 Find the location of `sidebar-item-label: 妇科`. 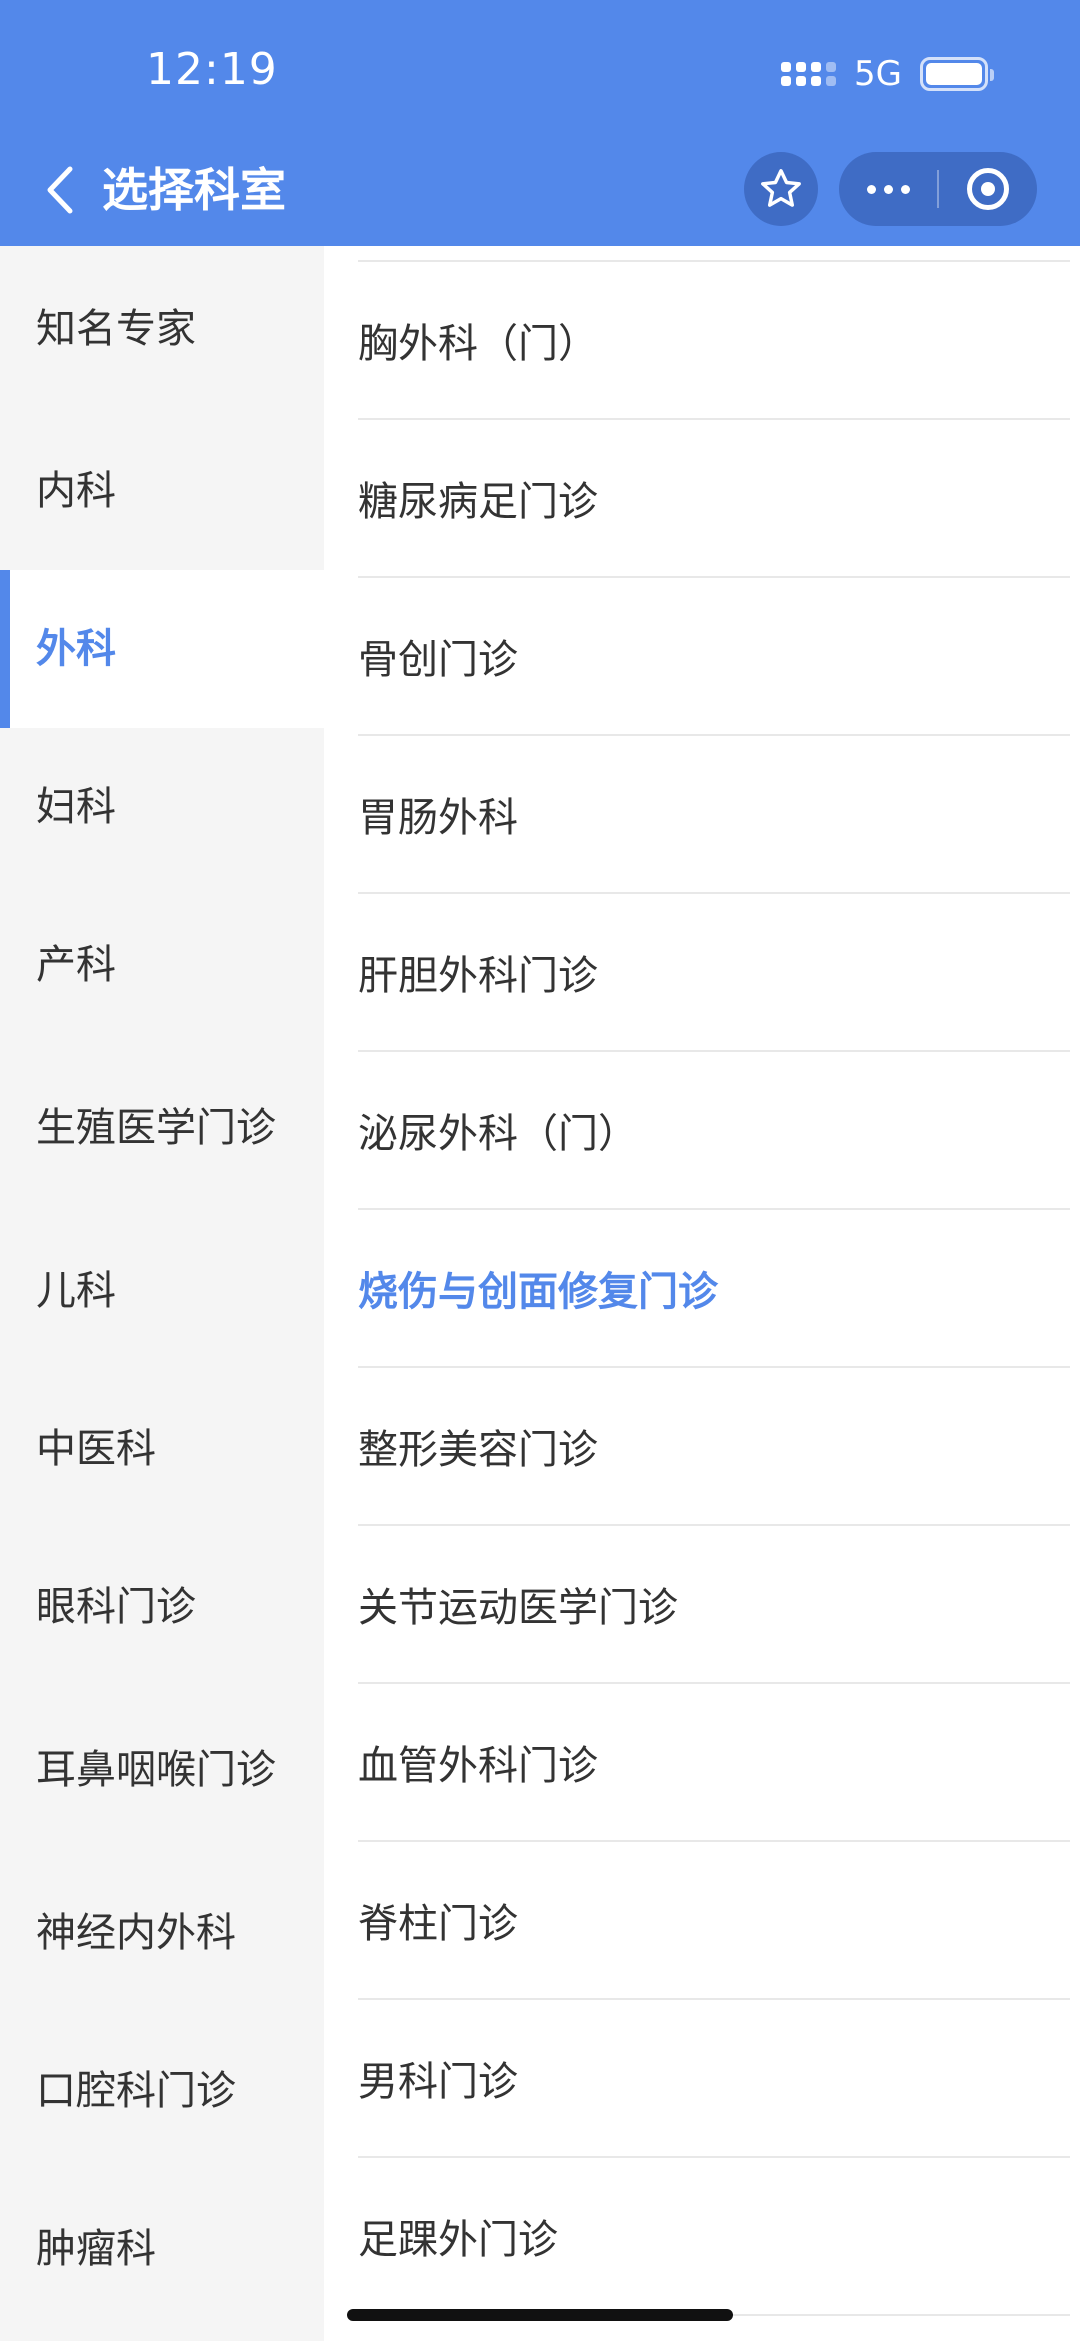

sidebar-item-label: 妇科 is located at coordinates (76, 807).